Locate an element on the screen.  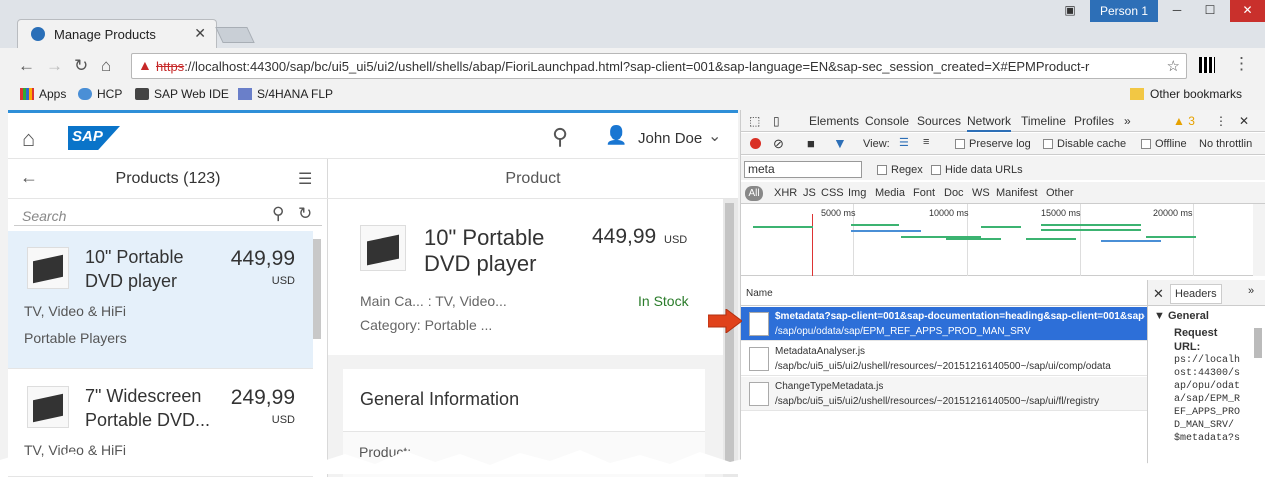
list-options-icon: ☰ is located at coordinates (305, 179).